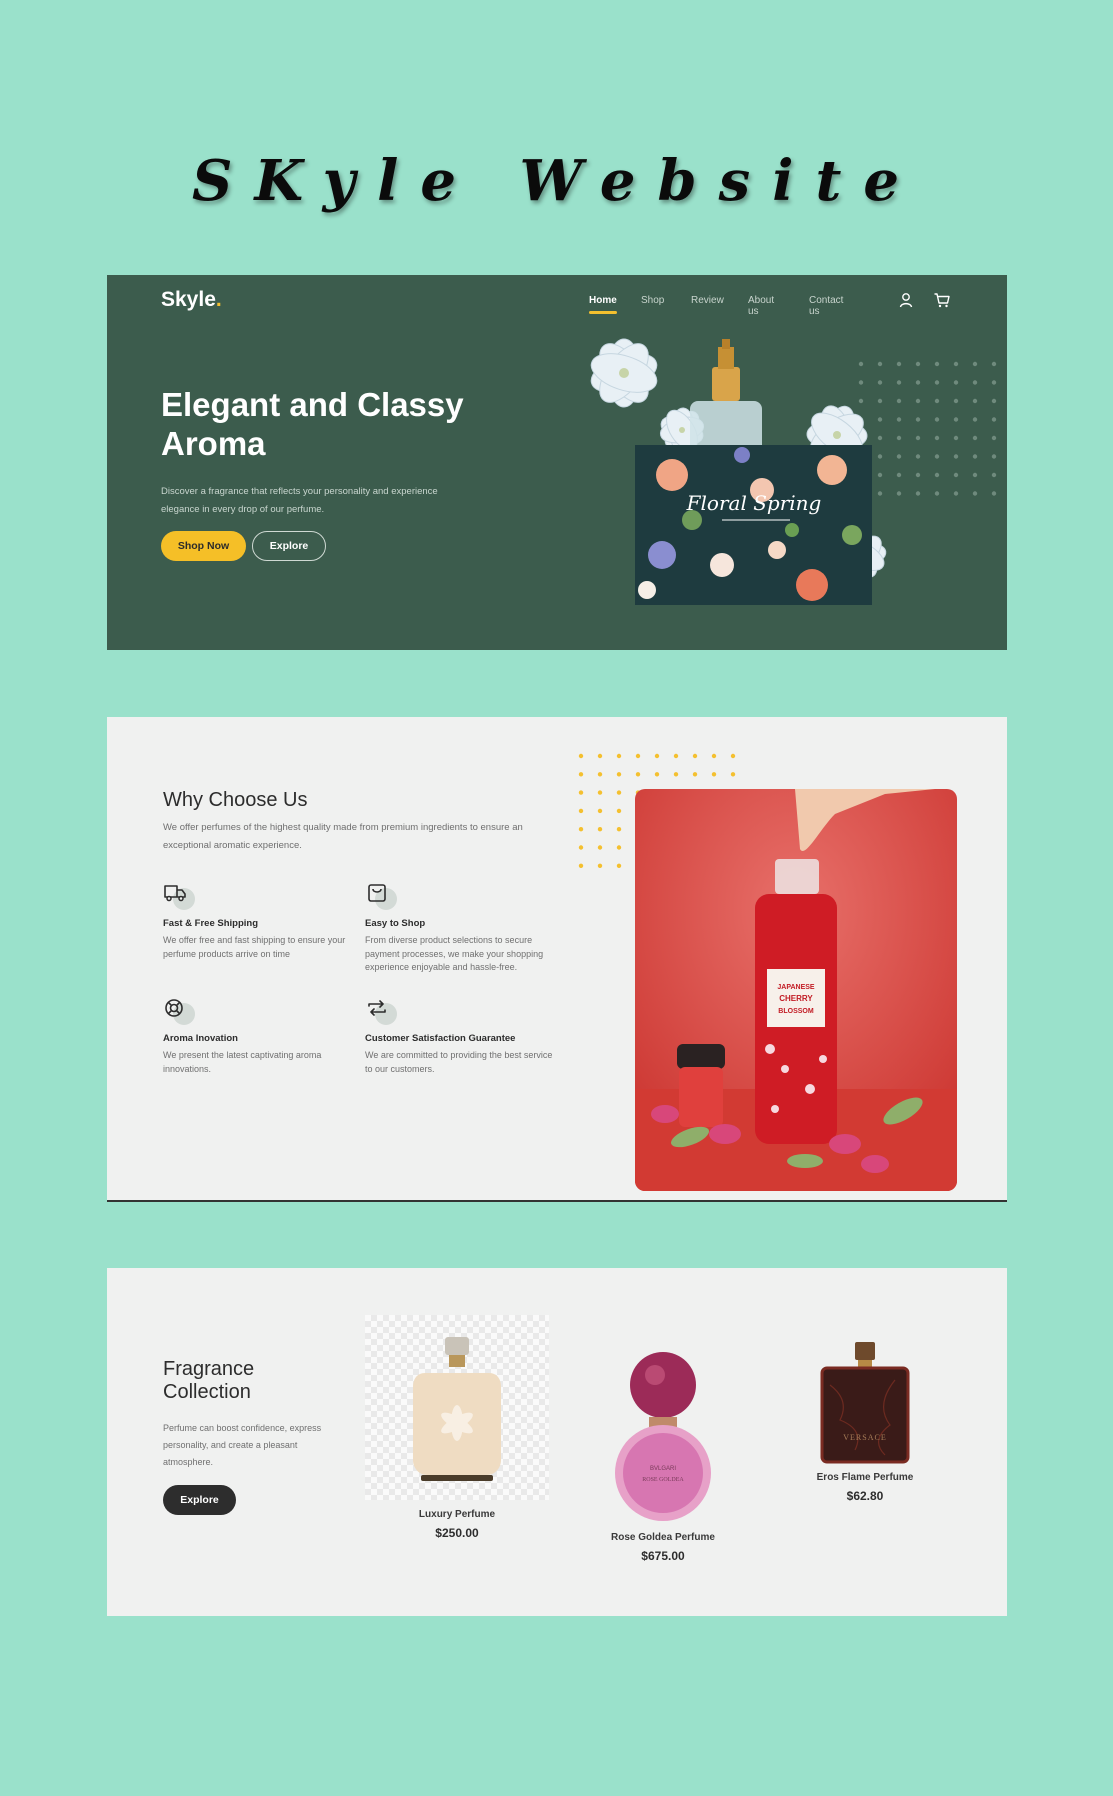 Image resolution: width=1113 pixels, height=1796 pixels. Describe the element at coordinates (377, 1008) in the screenshot. I see `repeat-icon` at that location.